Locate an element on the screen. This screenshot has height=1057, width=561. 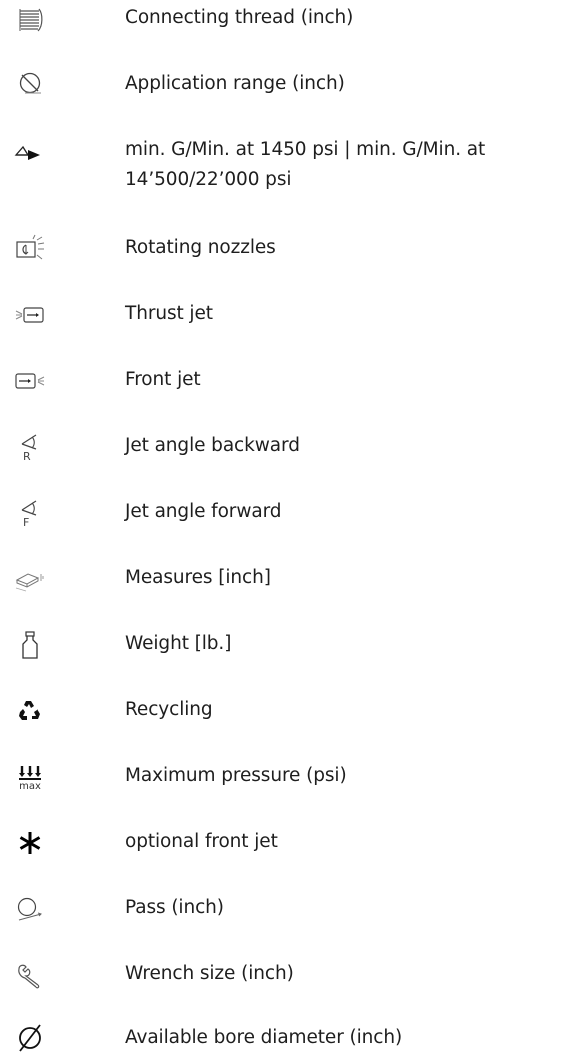
legend-label: Front jet is located at coordinates (163, 379).